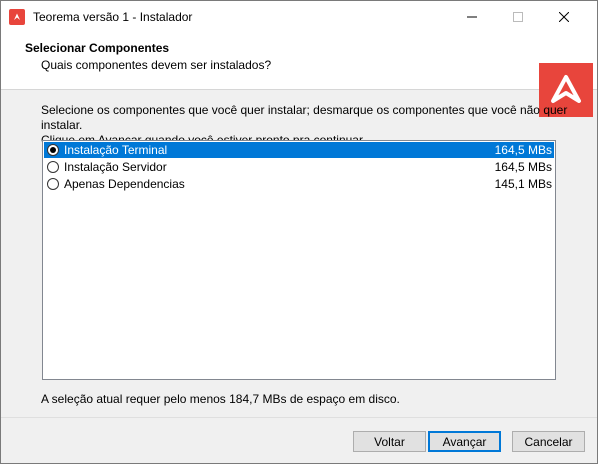 This screenshot has width=598, height=464. I want to click on title-bar: Teorema versão 1 - Instalador, so click(299, 16).